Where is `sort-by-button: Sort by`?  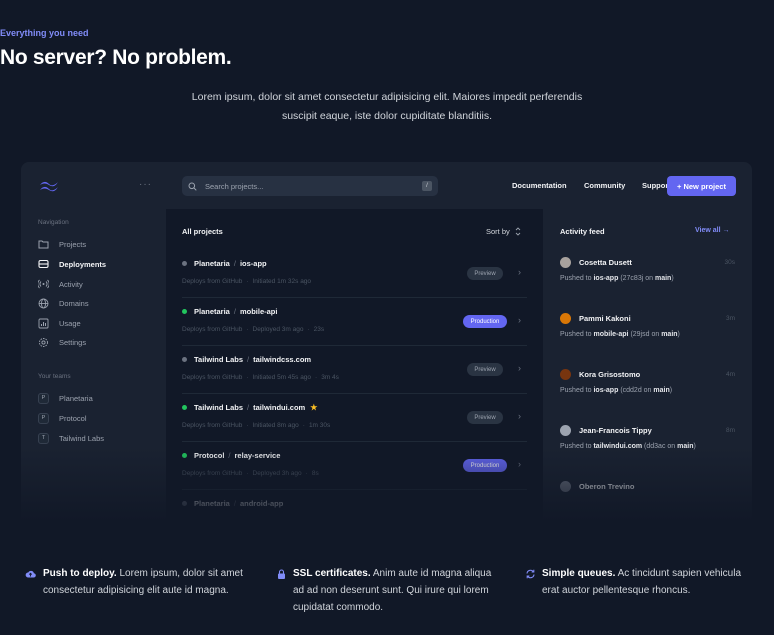
sort-by-button: Sort by is located at coordinates (504, 231).